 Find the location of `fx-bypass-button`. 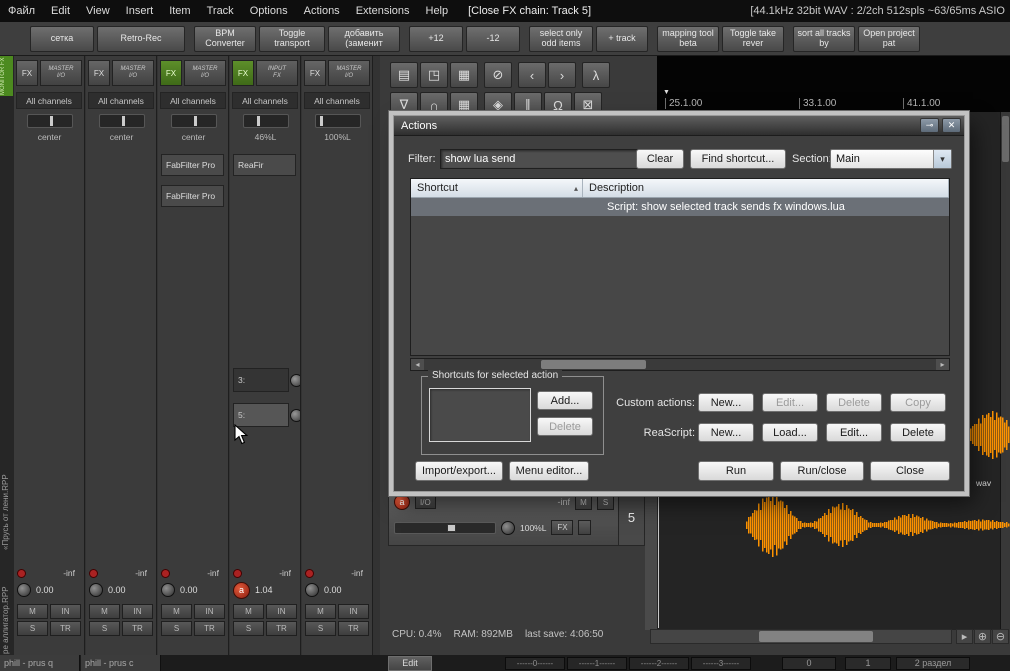

fx-bypass-button is located at coordinates (585, 527).